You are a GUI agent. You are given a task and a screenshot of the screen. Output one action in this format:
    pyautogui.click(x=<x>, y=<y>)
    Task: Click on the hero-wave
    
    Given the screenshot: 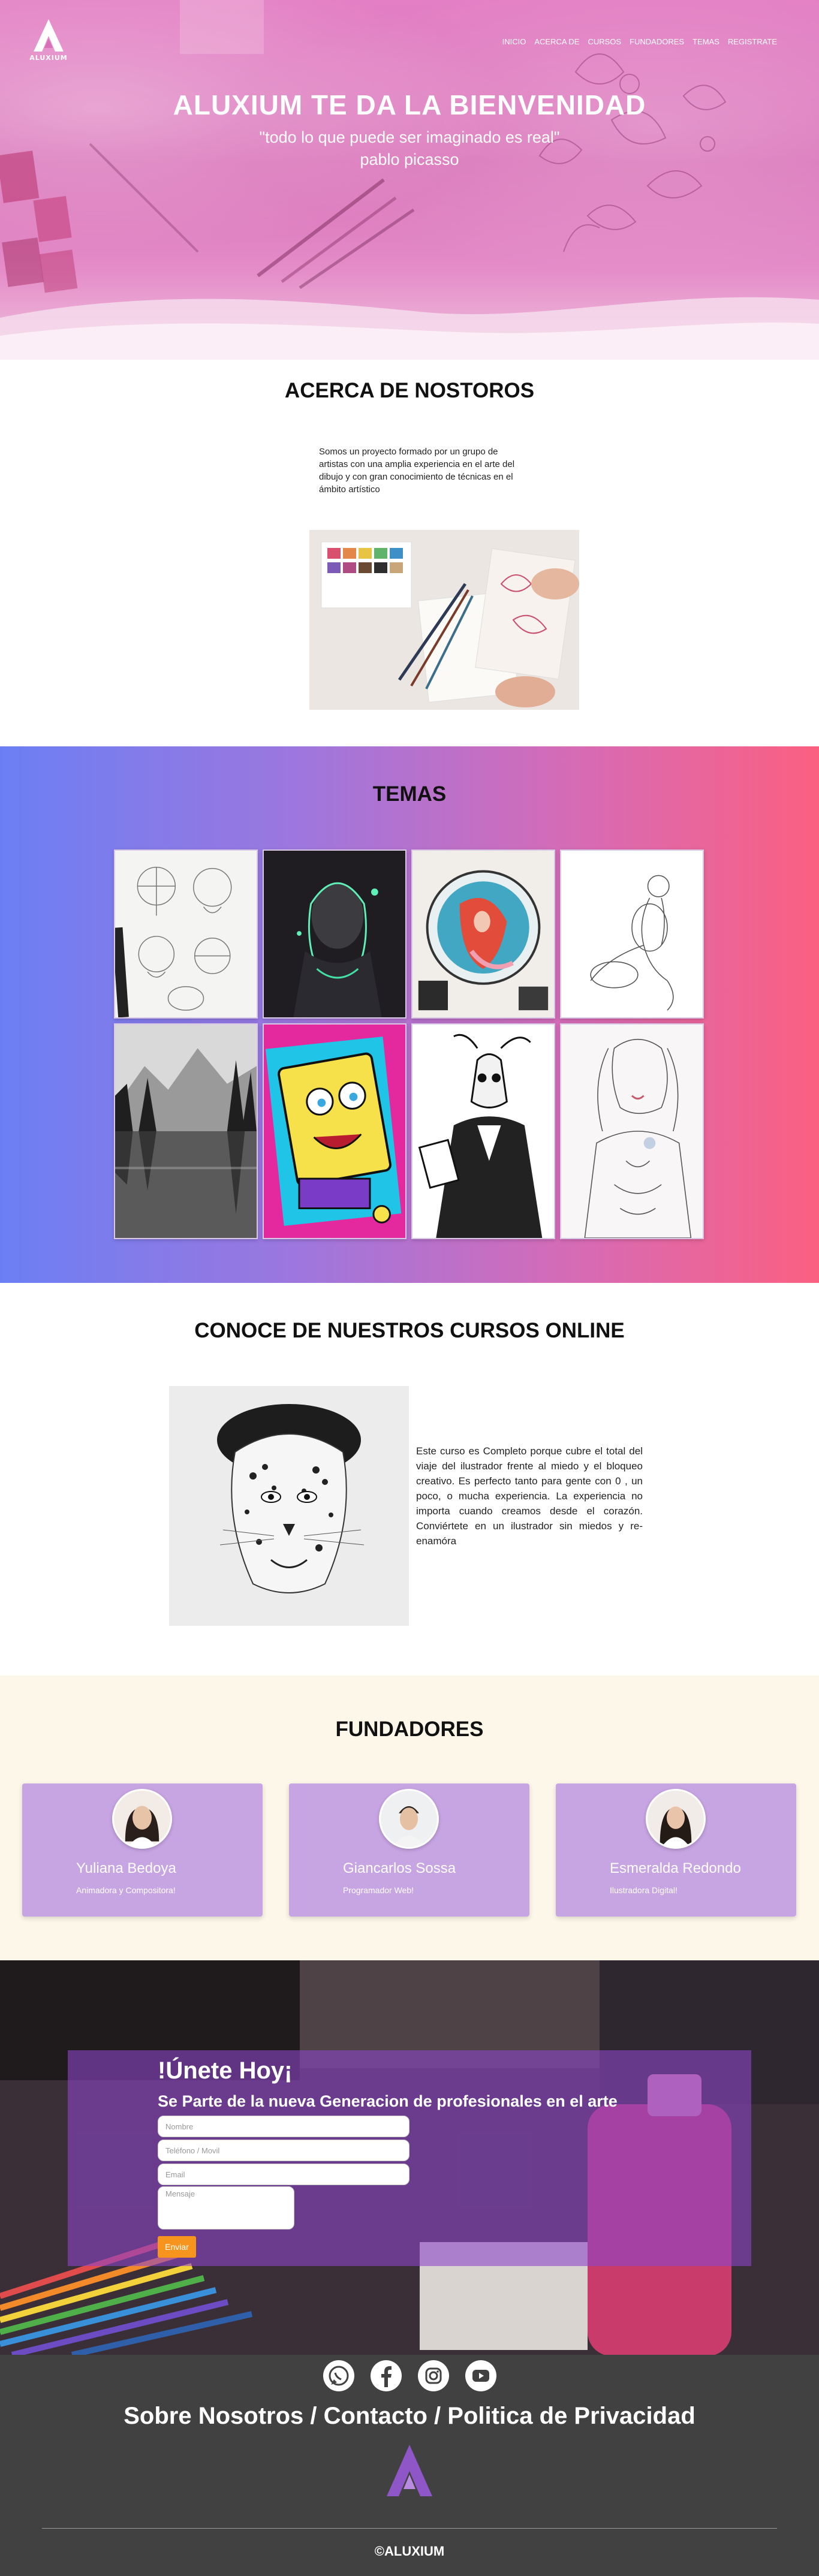 What is the action you would take?
    pyautogui.click(x=409, y=328)
    